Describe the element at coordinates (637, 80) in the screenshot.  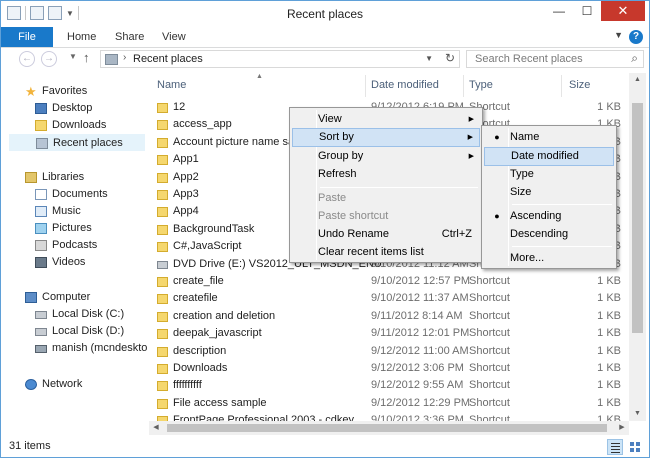
I see `scroll-up-icon: ▲` at that location.